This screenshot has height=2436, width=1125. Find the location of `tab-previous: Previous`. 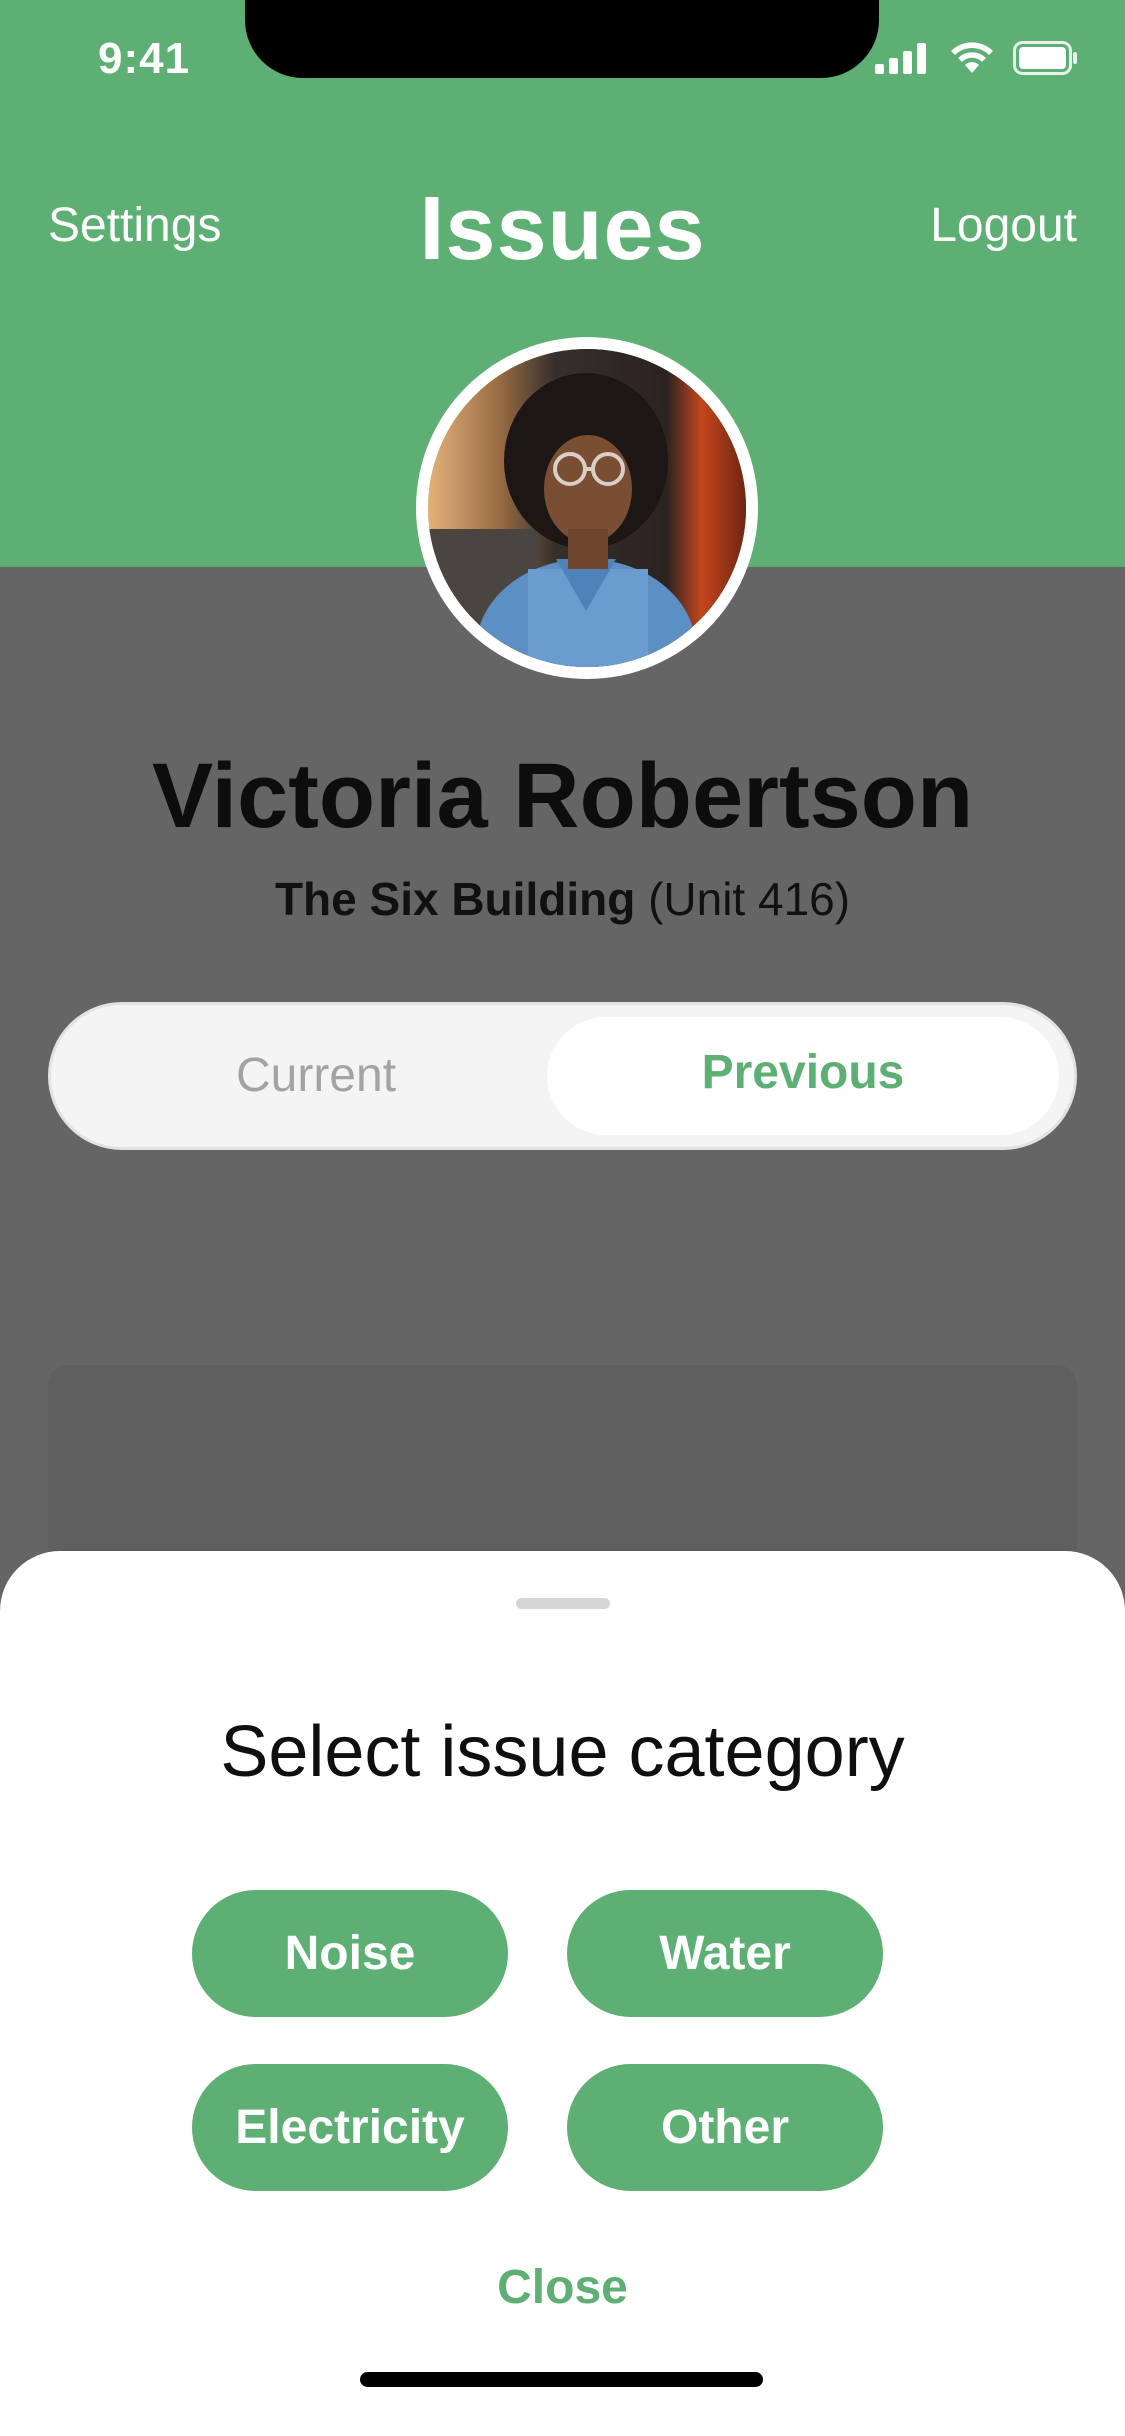

tab-previous: Previous is located at coordinates (803, 1076).